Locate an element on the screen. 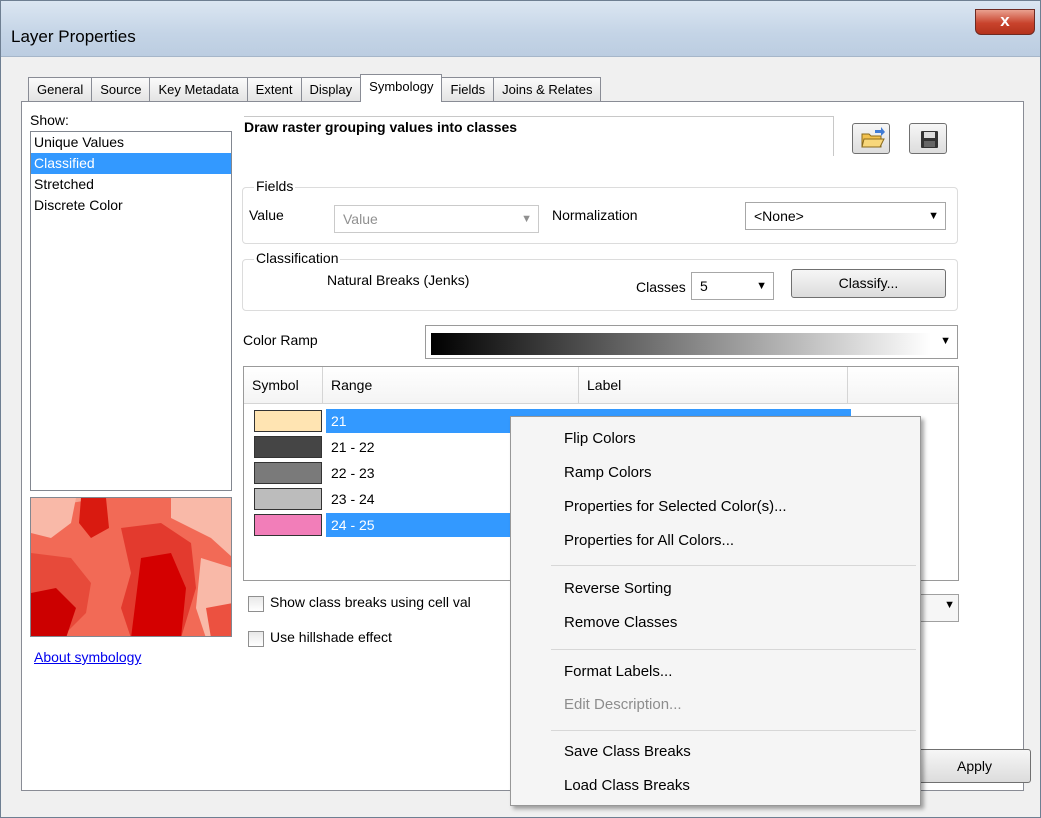  save-button is located at coordinates (928, 138).